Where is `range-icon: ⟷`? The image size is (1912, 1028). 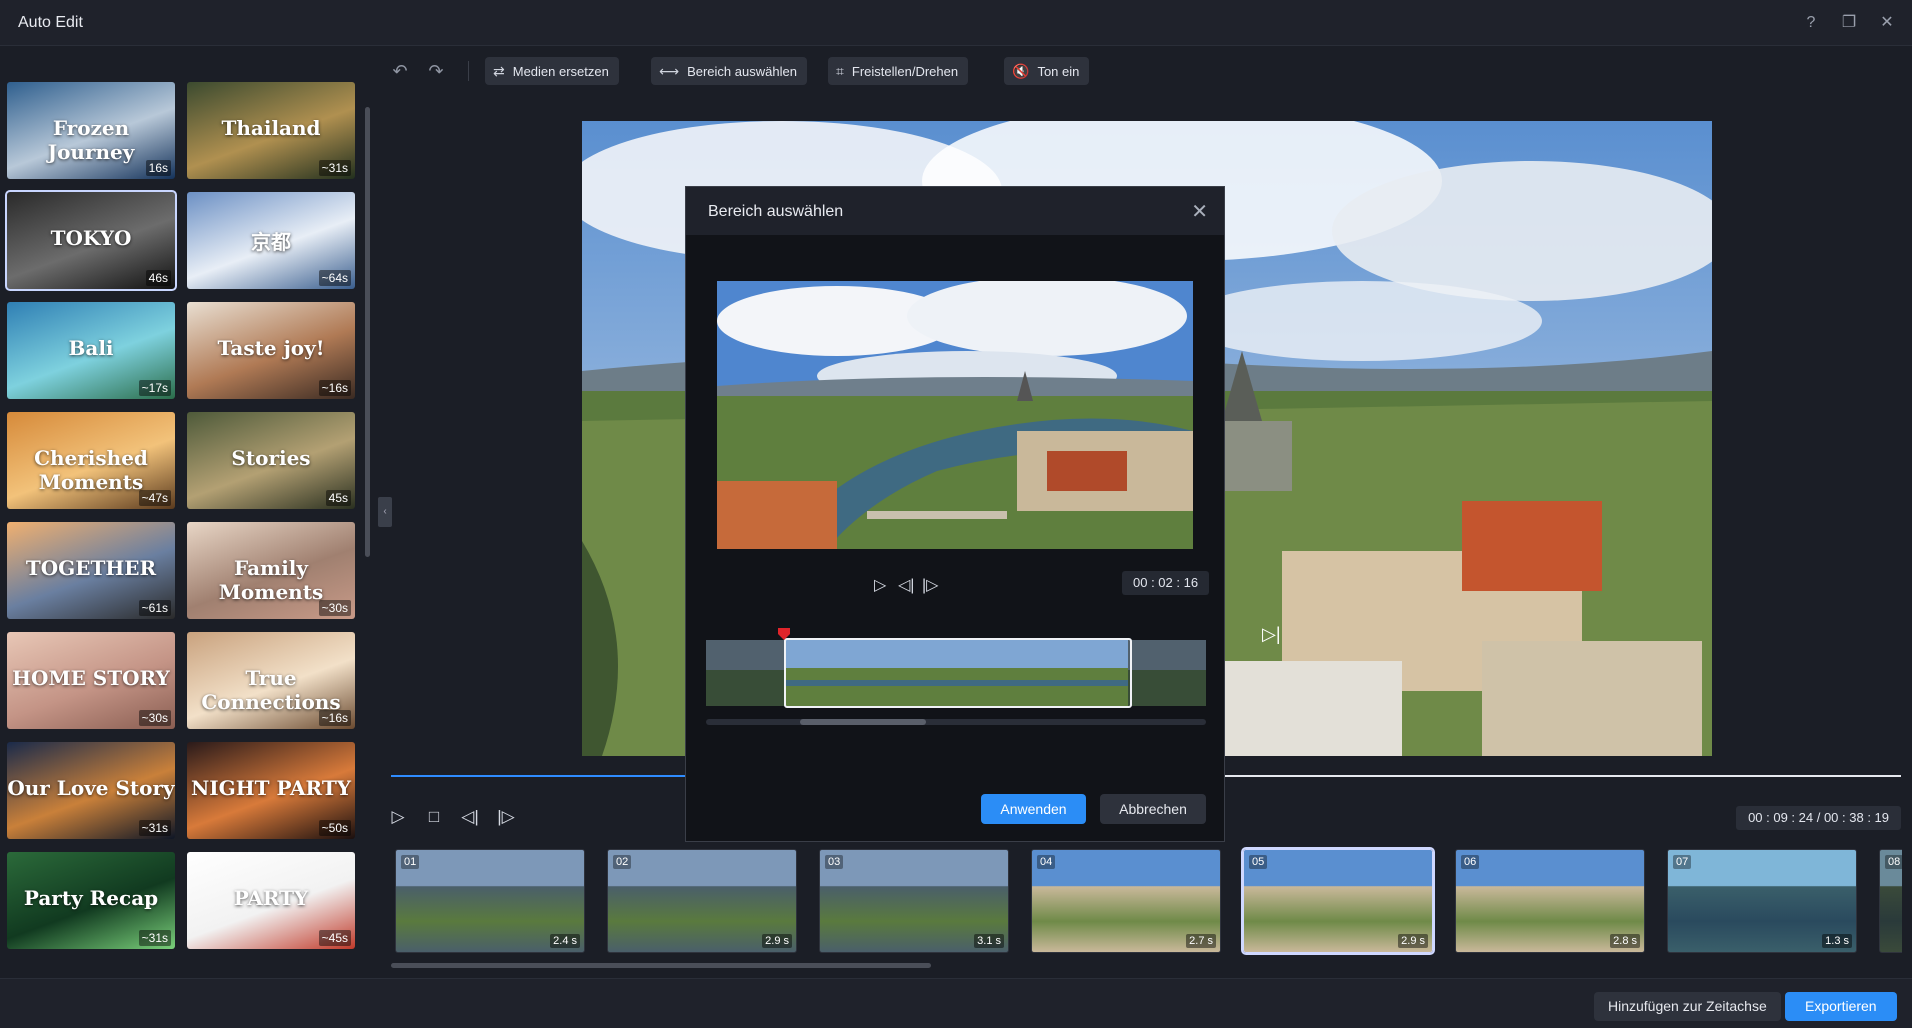
range-icon: ⟷ is located at coordinates (669, 70).